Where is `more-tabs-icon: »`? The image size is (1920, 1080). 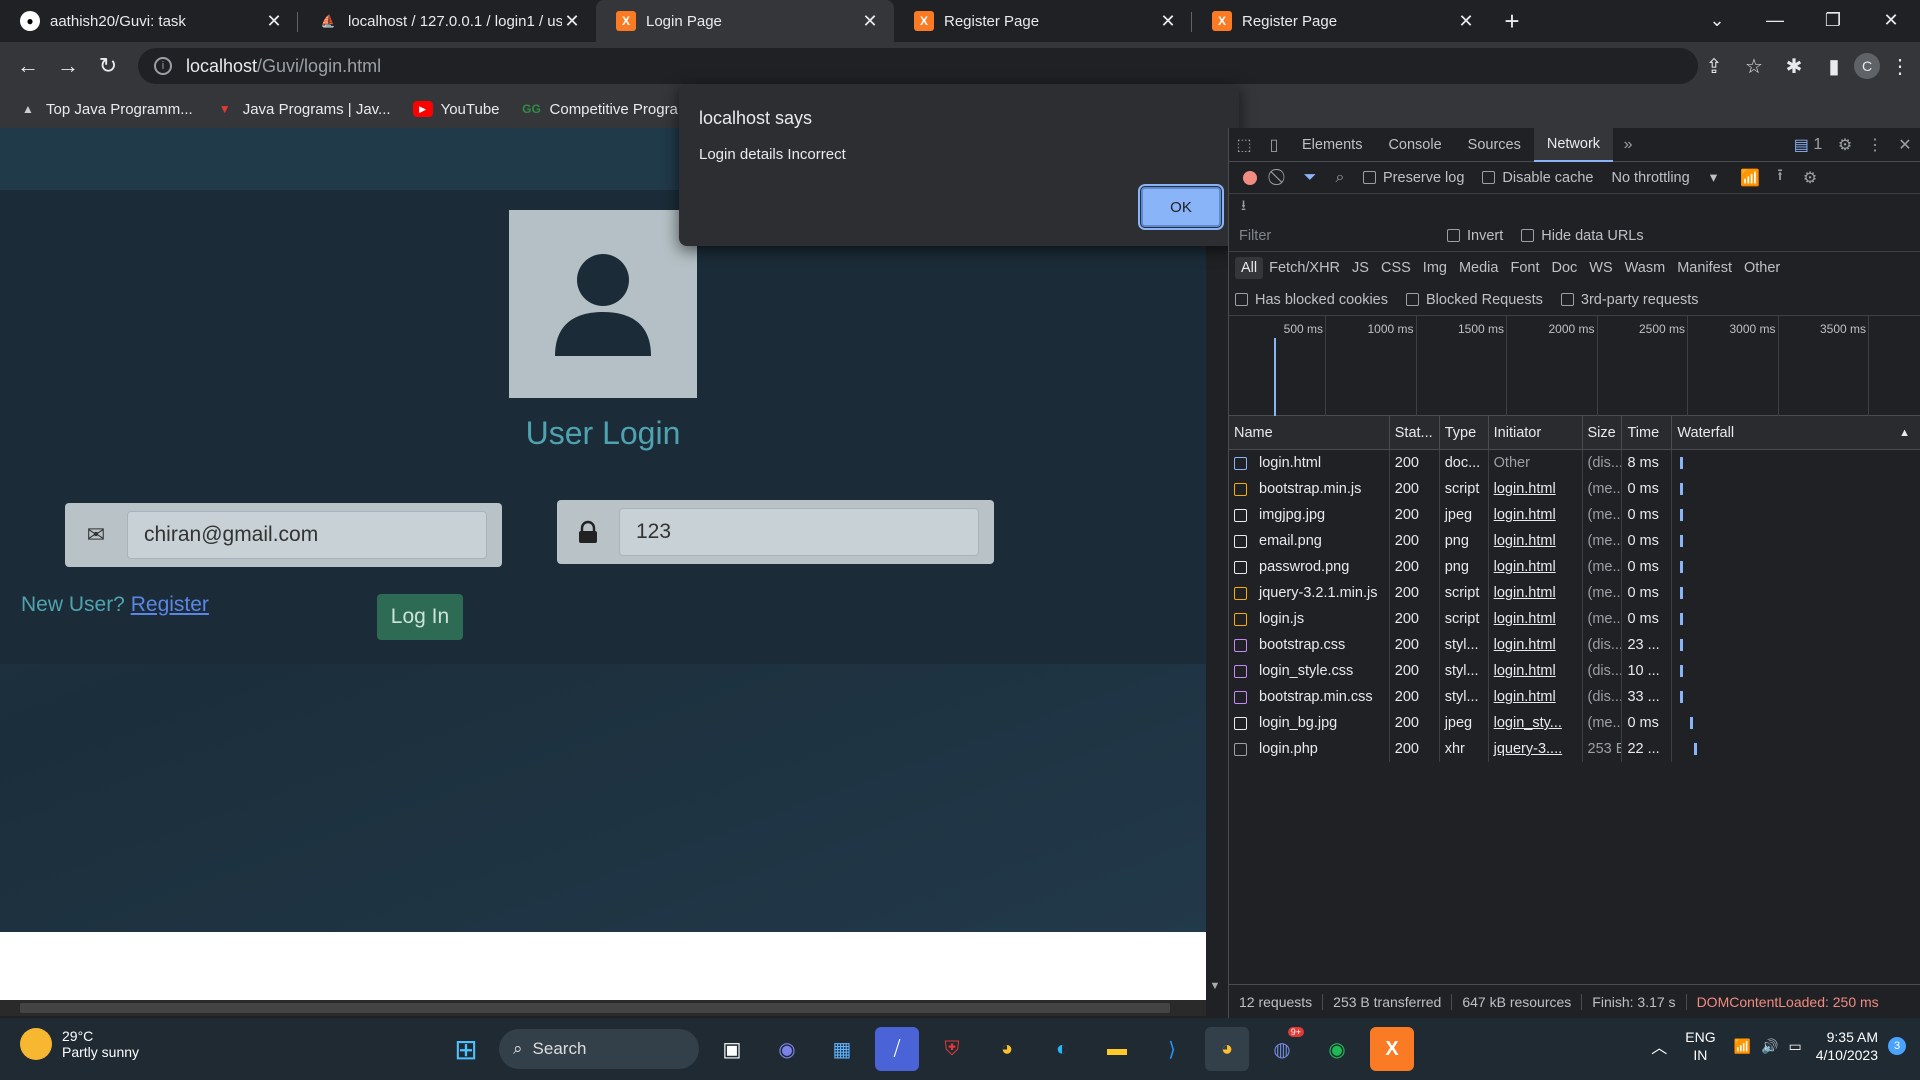
more-tabs-icon: » is located at coordinates (1628, 145).